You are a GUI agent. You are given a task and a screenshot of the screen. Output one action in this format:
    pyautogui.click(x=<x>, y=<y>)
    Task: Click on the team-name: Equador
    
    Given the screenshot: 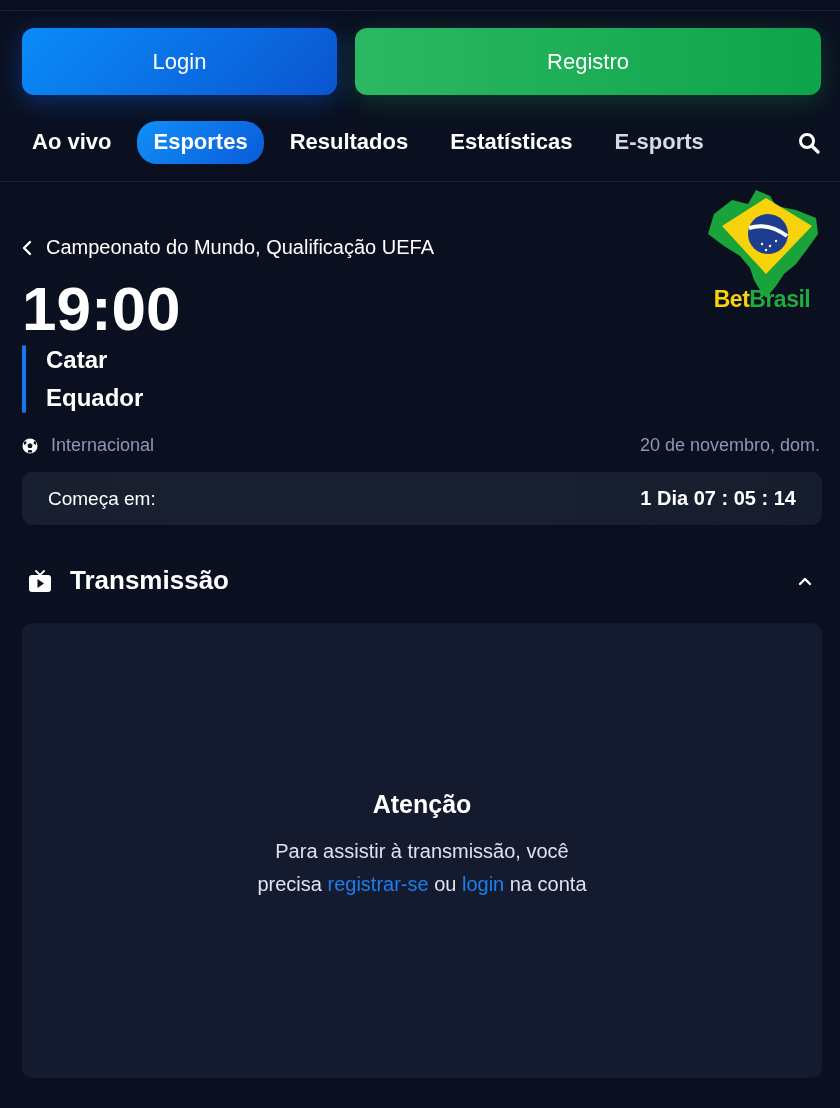 What is the action you would take?
    pyautogui.click(x=95, y=398)
    